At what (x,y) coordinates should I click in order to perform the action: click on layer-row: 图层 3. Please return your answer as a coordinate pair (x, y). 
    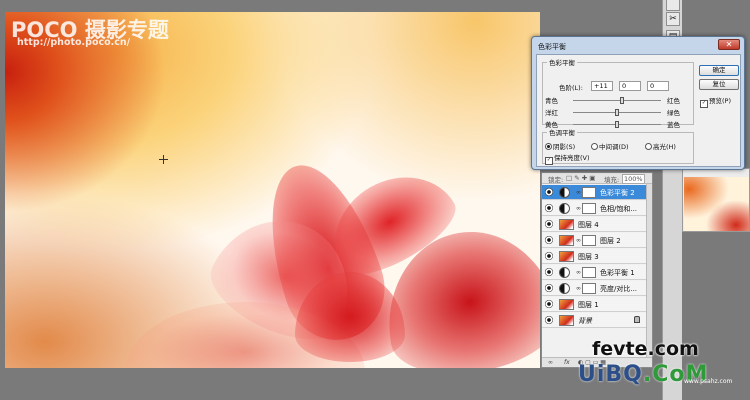
    Looking at the image, I should click on (594, 256).